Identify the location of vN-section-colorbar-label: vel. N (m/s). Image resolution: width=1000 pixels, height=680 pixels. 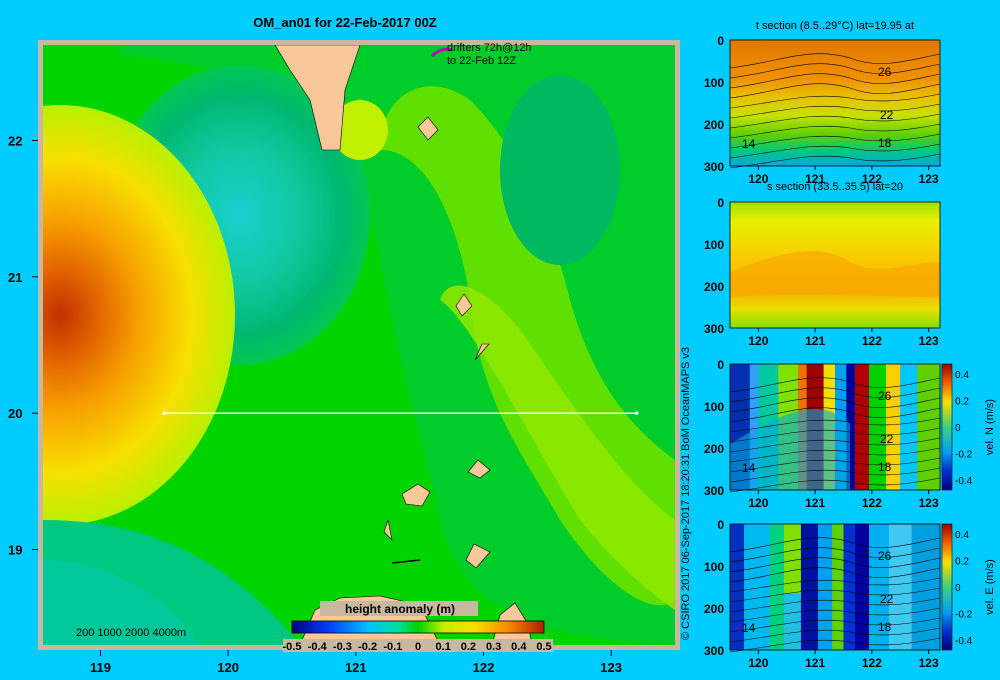
(990, 427).